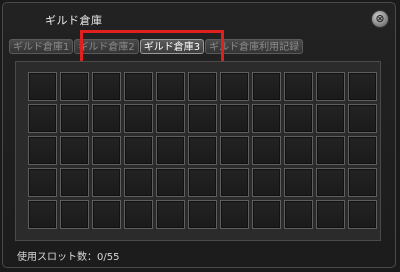  What do you see at coordinates (106, 46) in the screenshot?
I see `tab-guild-storage-2: ギルド倉庫2` at bounding box center [106, 46].